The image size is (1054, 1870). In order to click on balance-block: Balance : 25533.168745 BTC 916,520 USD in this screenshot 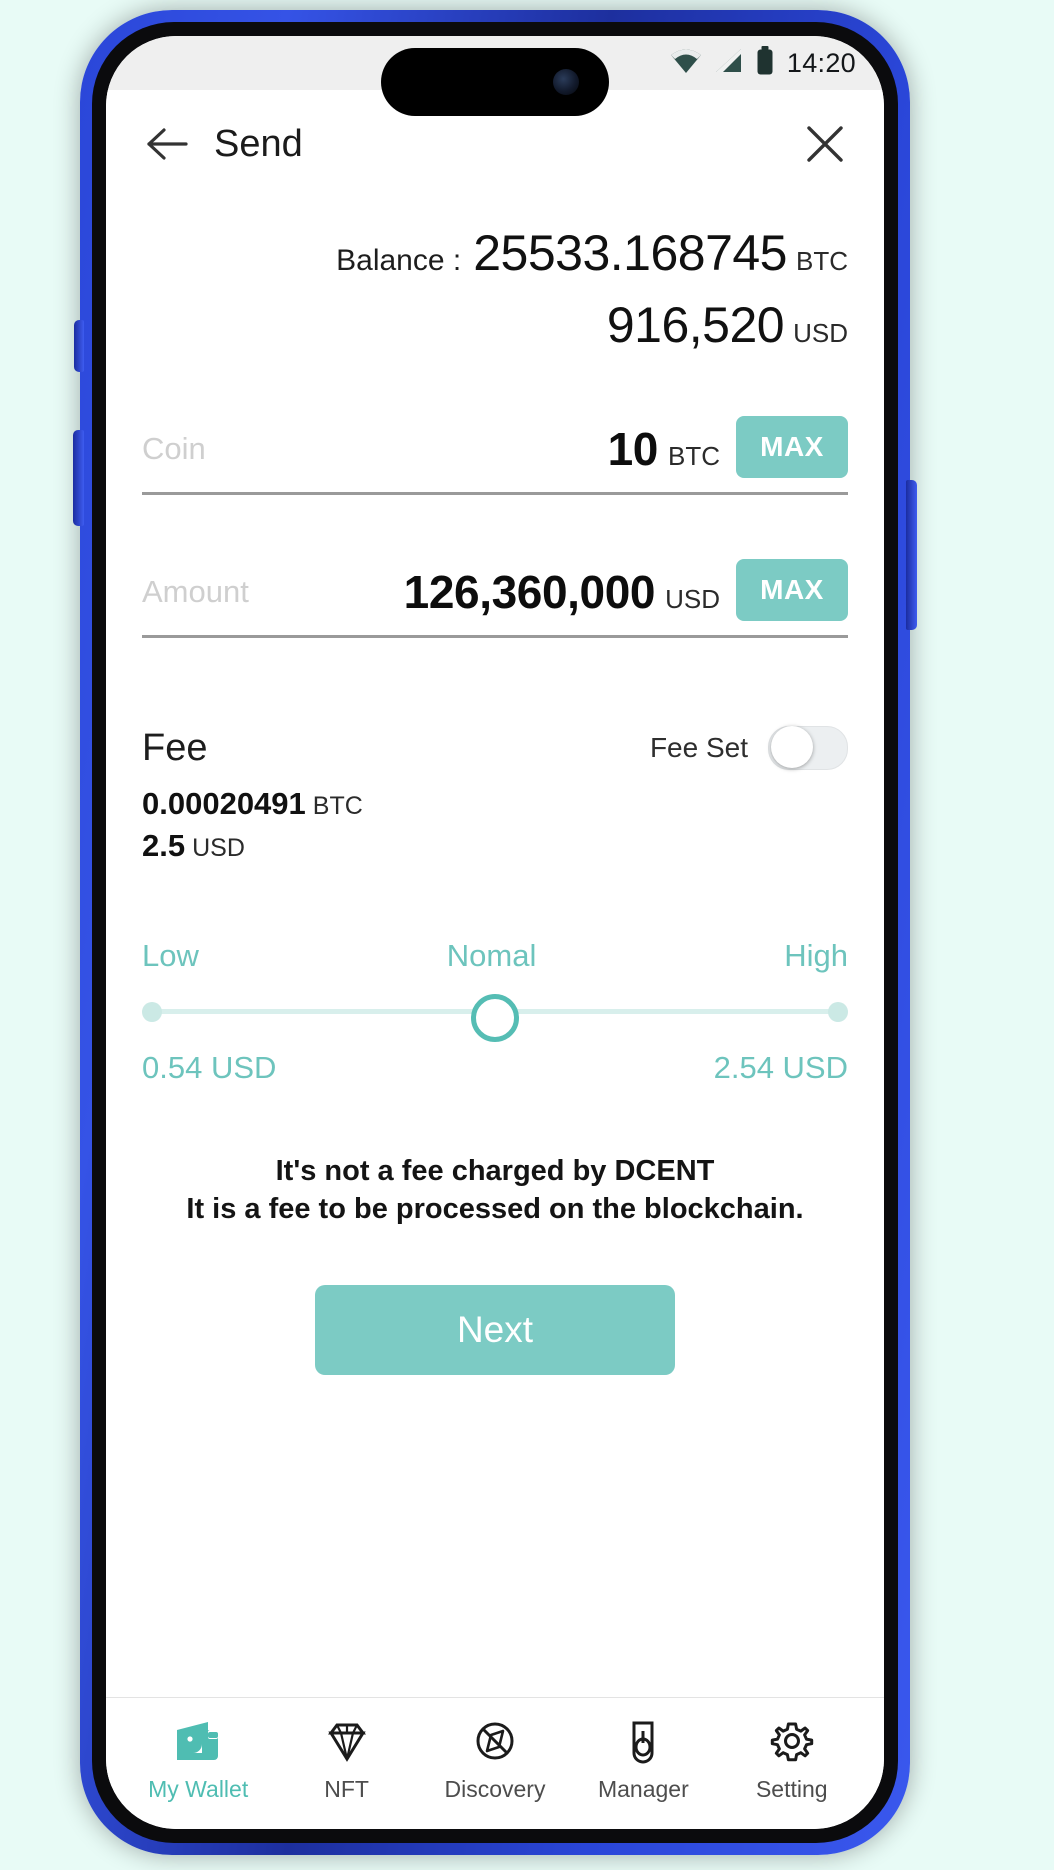, I will do `click(495, 276)`.